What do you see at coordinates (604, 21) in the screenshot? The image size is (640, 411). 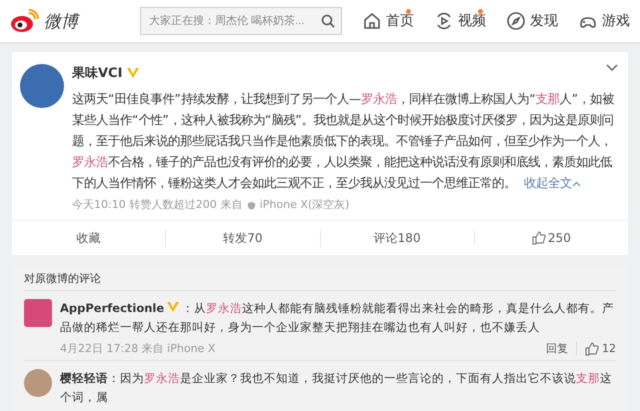 I see `nav-link: 游戏` at bounding box center [604, 21].